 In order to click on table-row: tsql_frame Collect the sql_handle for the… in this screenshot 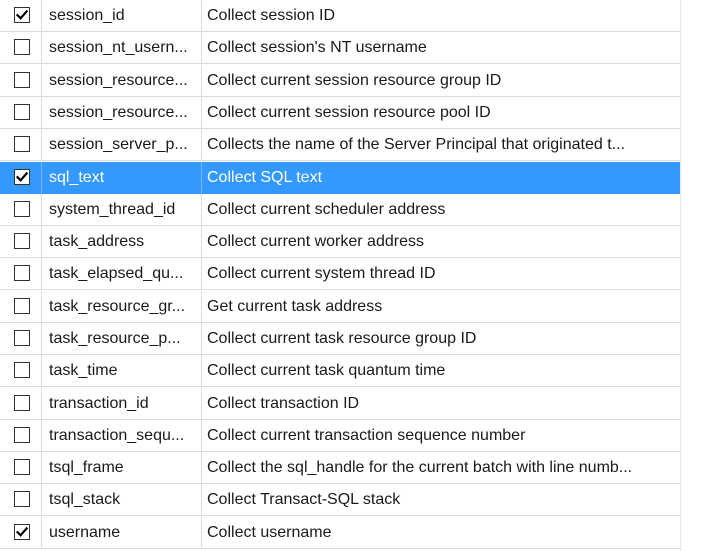, I will do `click(340, 468)`.